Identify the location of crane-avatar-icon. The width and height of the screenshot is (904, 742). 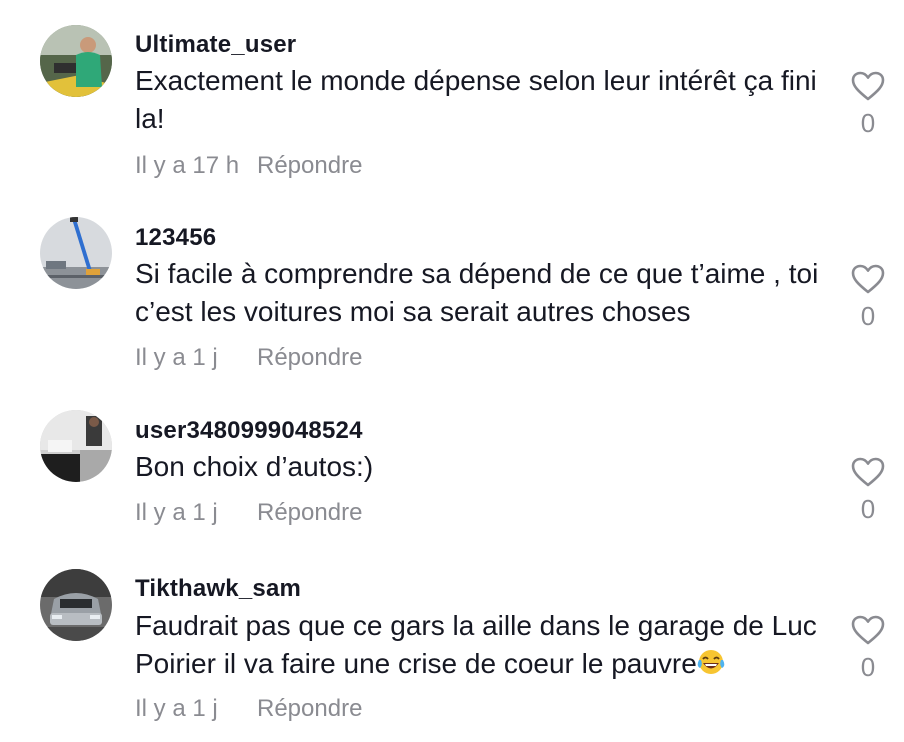
(76, 253).